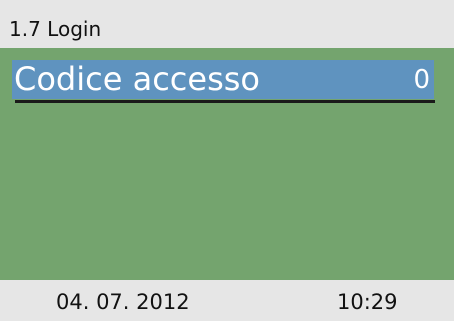 Image resolution: width=454 pixels, height=321 pixels. What do you see at coordinates (137, 79) in the screenshot?
I see `access-code-label: Codice accesso` at bounding box center [137, 79].